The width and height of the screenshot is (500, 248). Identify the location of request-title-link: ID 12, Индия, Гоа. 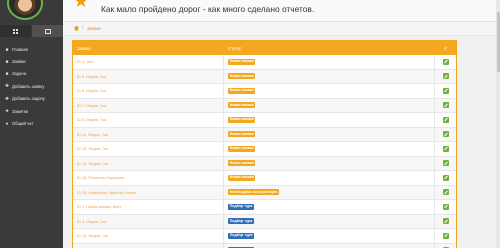
(149, 149).